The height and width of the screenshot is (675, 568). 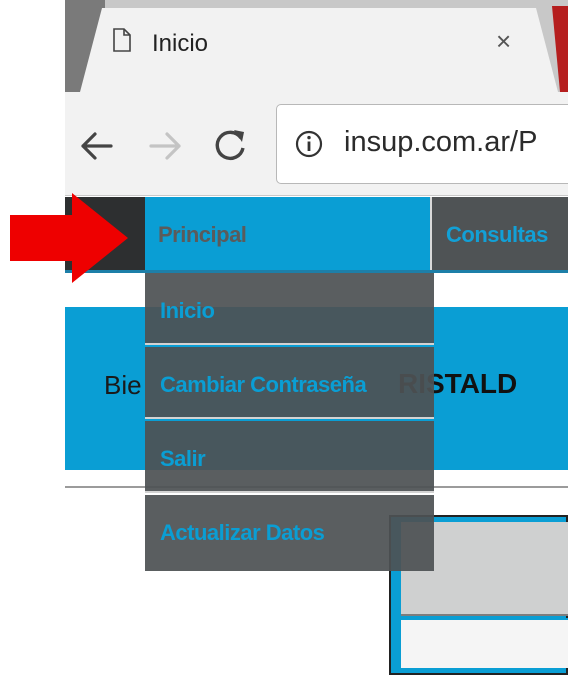 I want to click on url-text: insup.com.ar/P, so click(x=441, y=142).